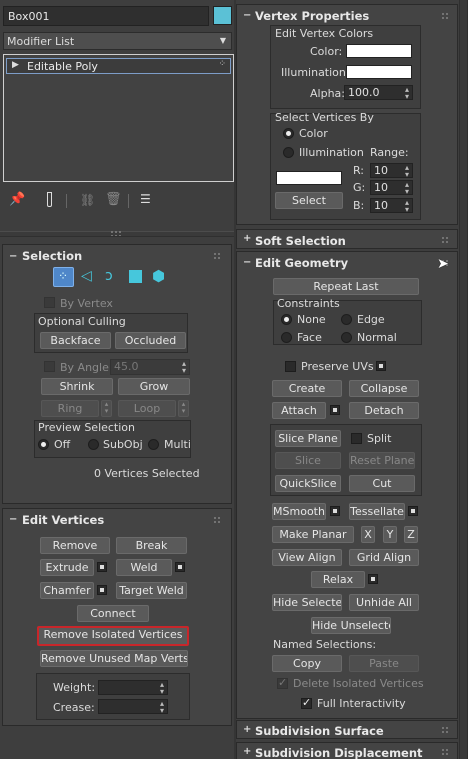  Describe the element at coordinates (309, 178) in the screenshot. I see `select-color-swatch` at that location.